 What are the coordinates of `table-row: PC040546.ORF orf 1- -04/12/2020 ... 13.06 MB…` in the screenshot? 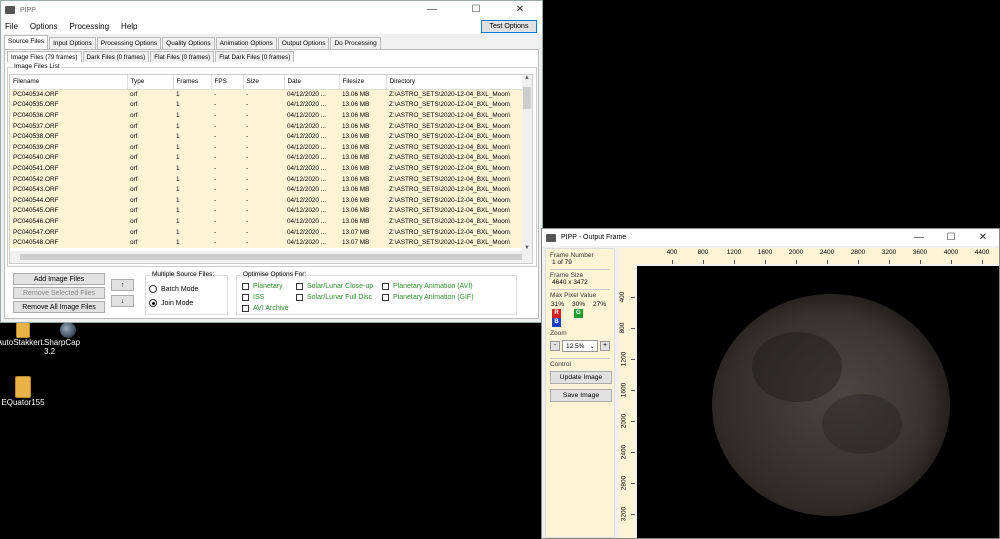 It's located at (266, 221).